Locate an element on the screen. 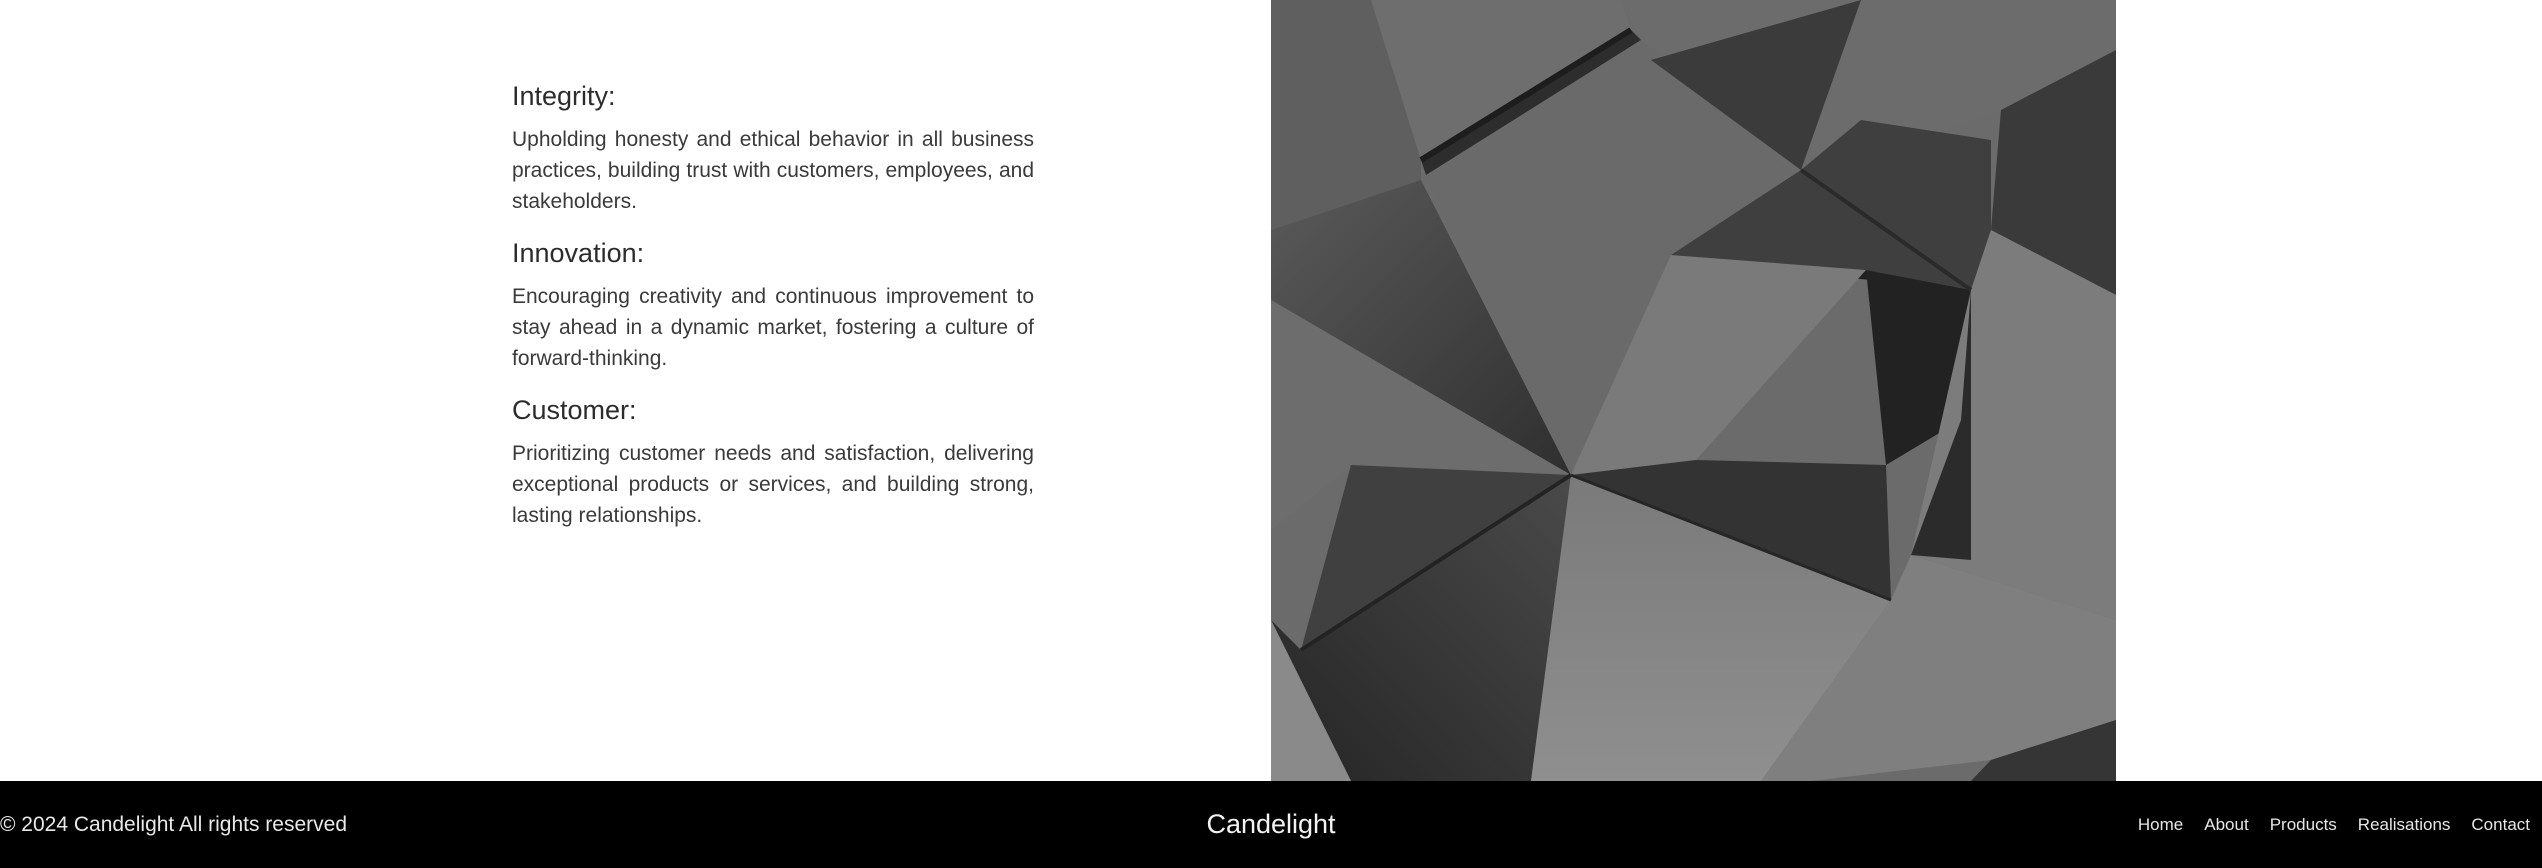  footer-brand: Candelight is located at coordinates (1271, 824).